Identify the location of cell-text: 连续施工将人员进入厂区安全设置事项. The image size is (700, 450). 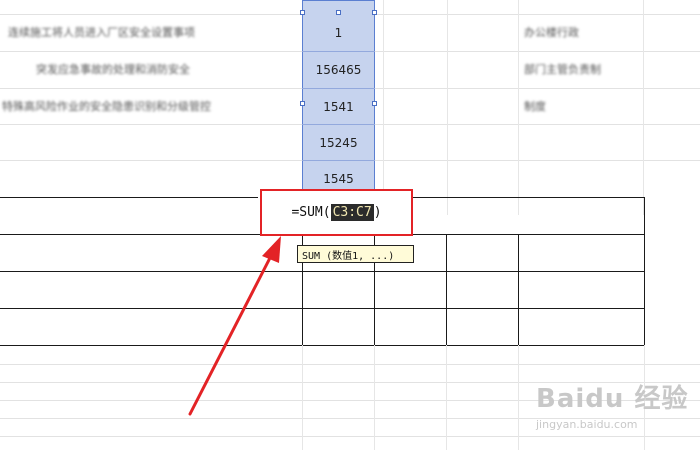
(101, 32).